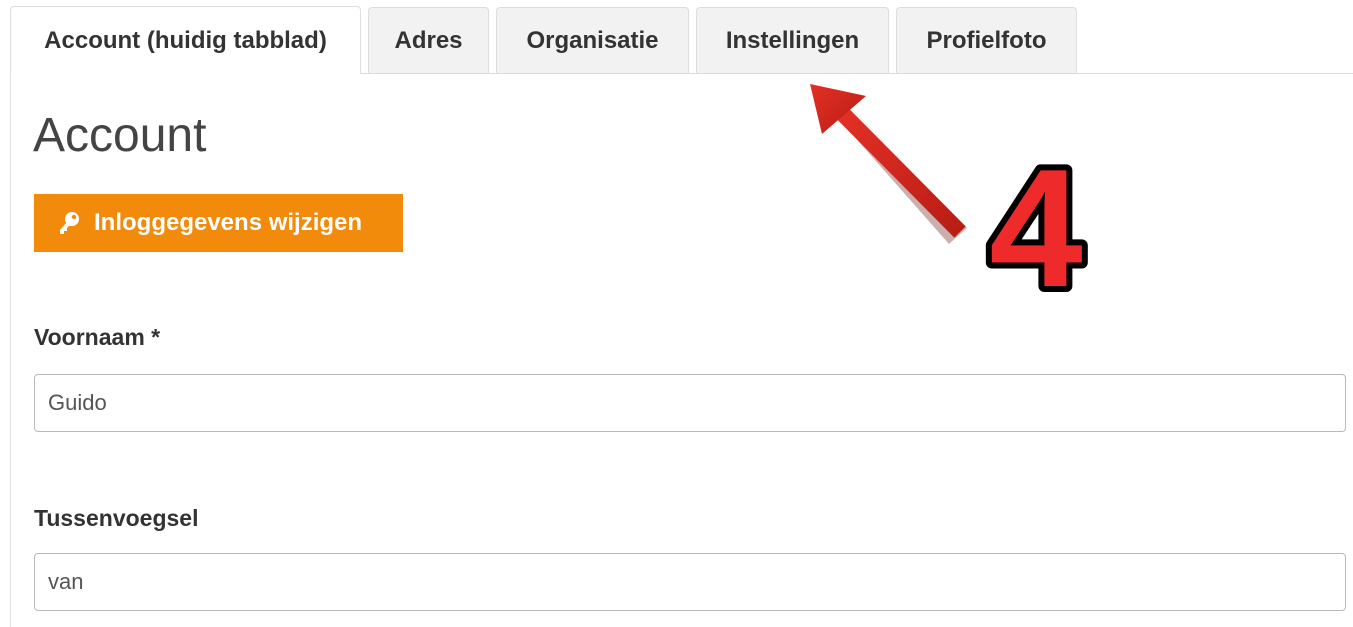  I want to click on step-number-badge: 4 4, so click(1035, 228).